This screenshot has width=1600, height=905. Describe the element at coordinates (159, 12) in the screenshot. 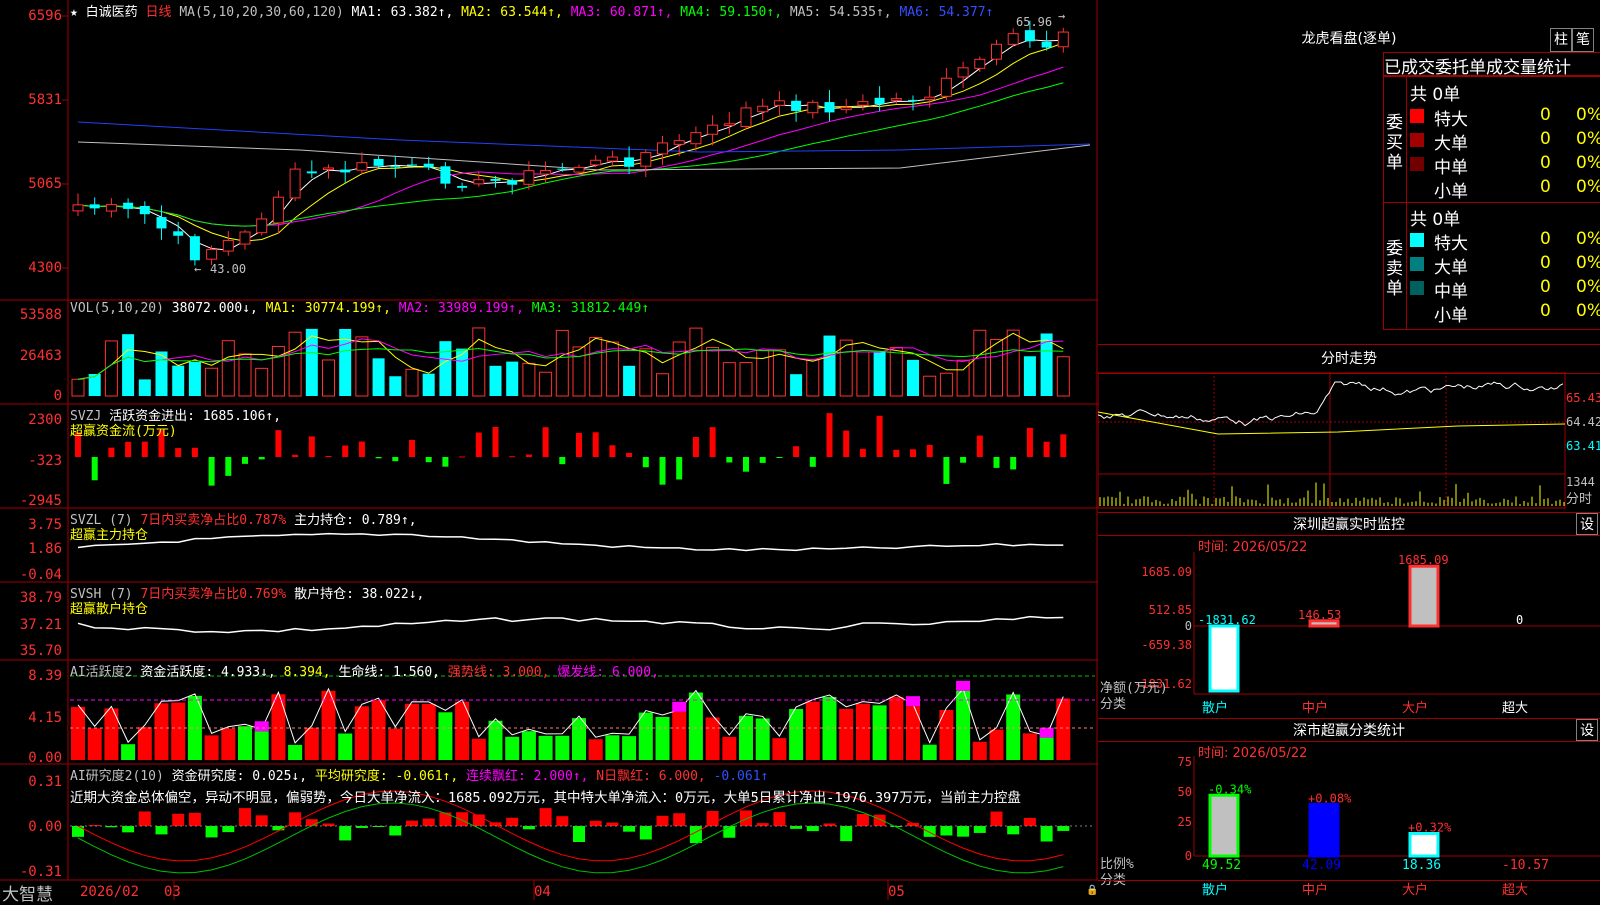

I see `period-label: 日线` at that location.